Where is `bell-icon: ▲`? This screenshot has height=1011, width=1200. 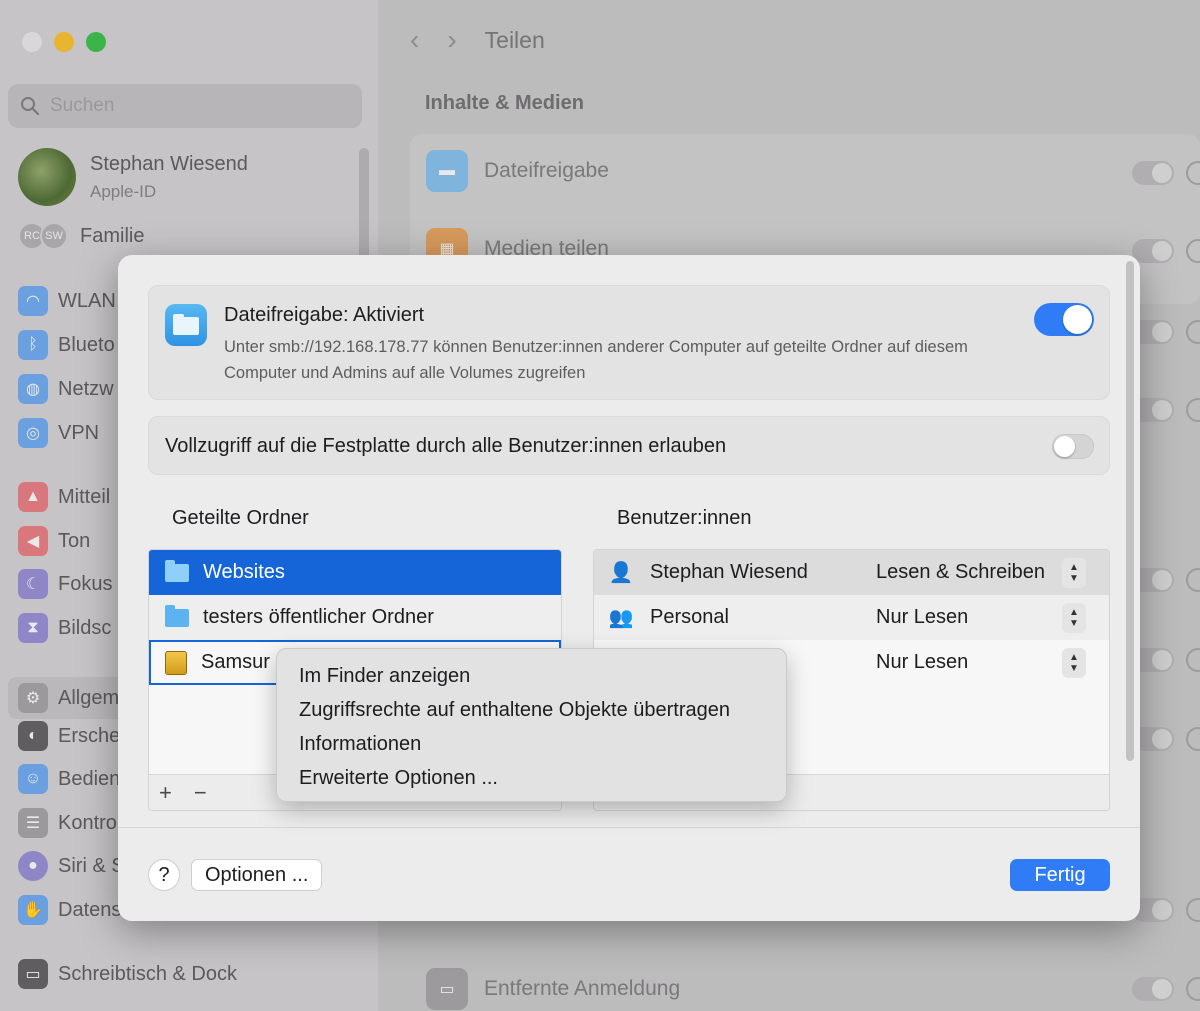
bell-icon: ▲ is located at coordinates (33, 497).